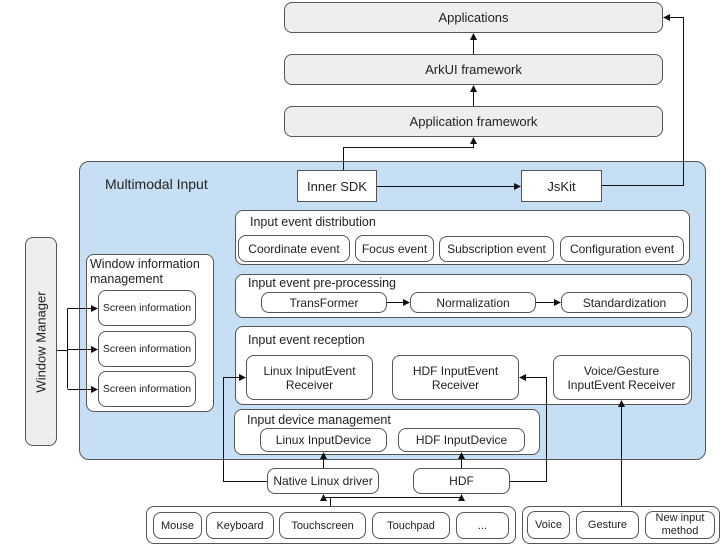  I want to click on gesture-box: Gesture, so click(607, 525).